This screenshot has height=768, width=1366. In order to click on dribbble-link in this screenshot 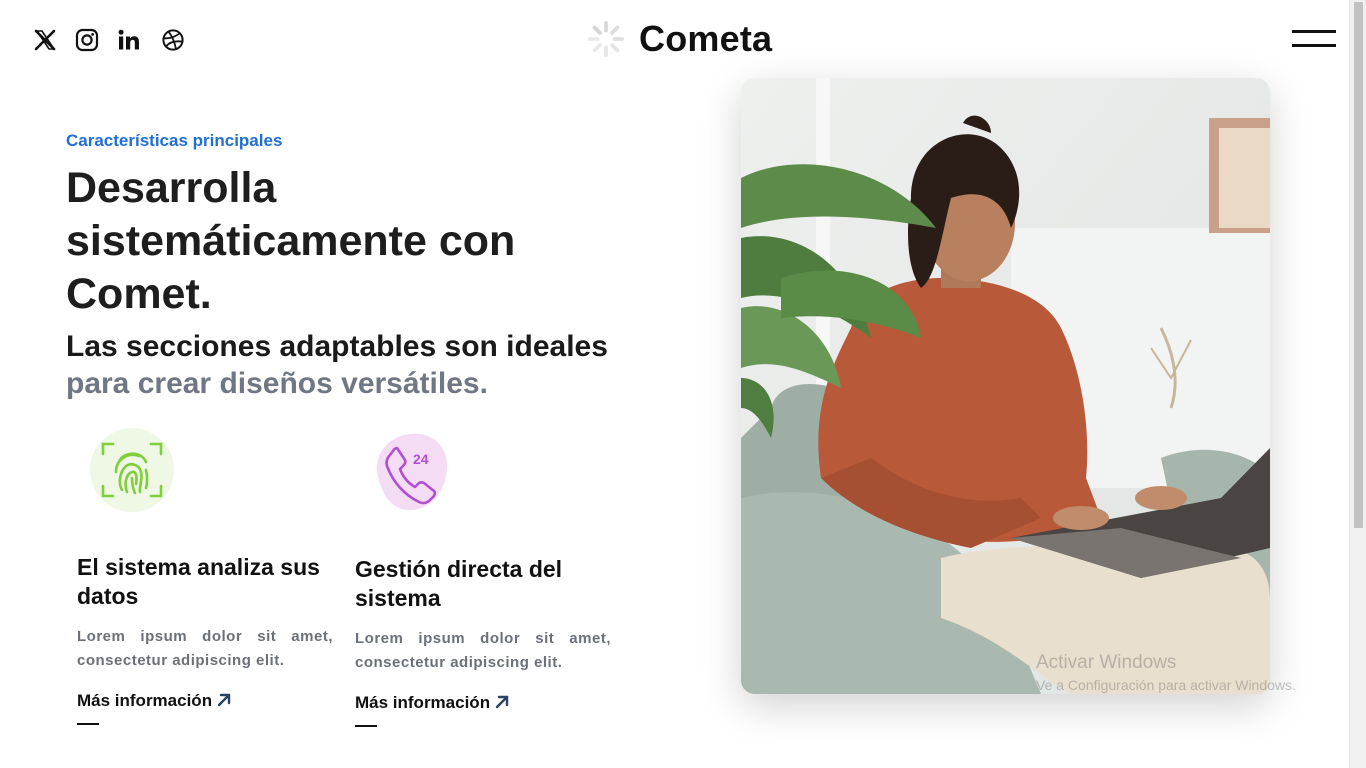, I will do `click(173, 40)`.